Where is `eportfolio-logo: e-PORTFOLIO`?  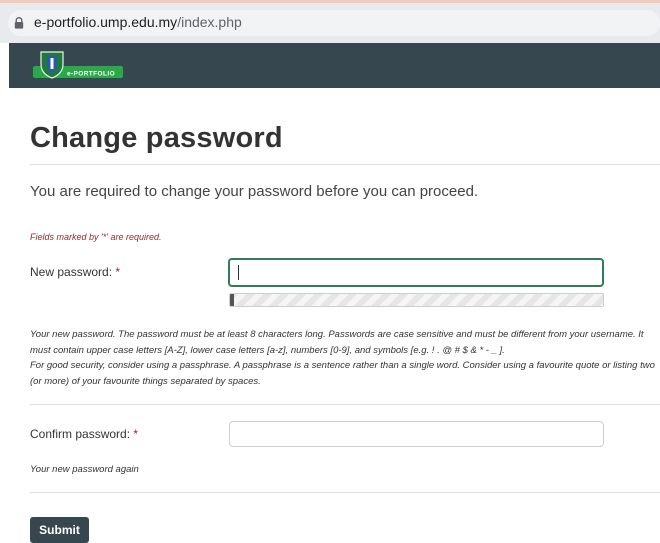 eportfolio-logo: e-PORTFOLIO is located at coordinates (79, 65).